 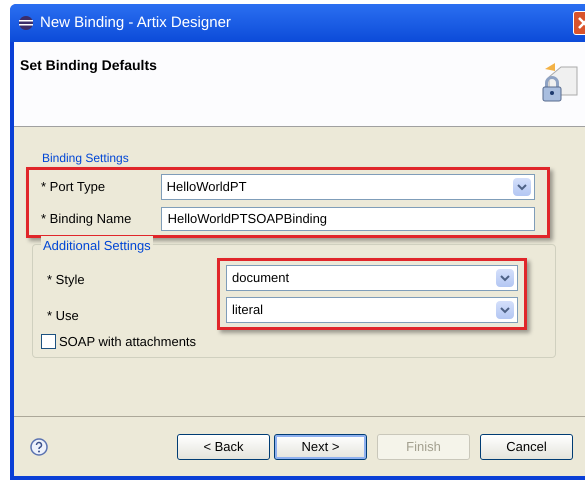 I want to click on field-label: * Port Type, so click(x=73, y=187).